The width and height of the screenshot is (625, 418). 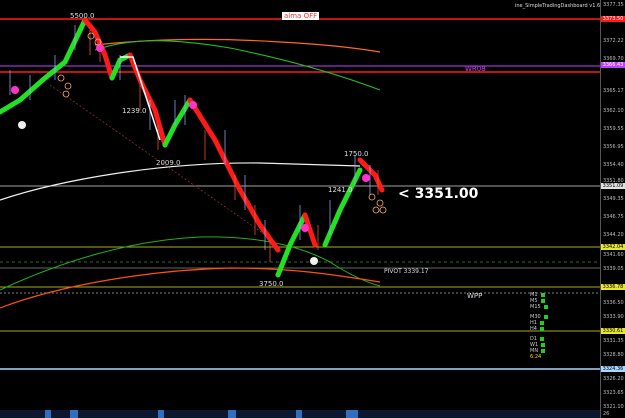 What do you see at coordinates (613, 235) in the screenshot?
I see `price-tick: 3344.20` at bounding box center [613, 235].